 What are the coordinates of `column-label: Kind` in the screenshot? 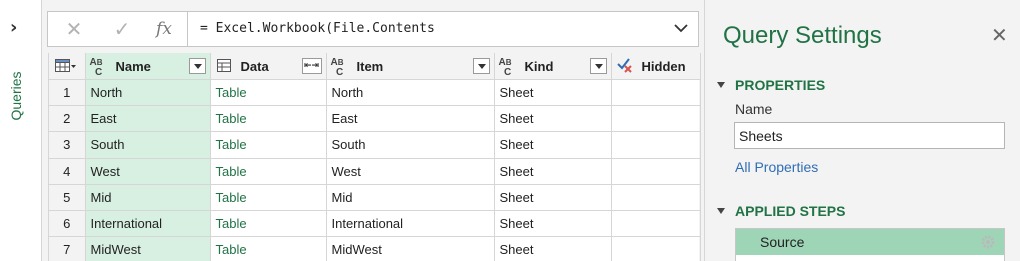 It's located at (539, 66).